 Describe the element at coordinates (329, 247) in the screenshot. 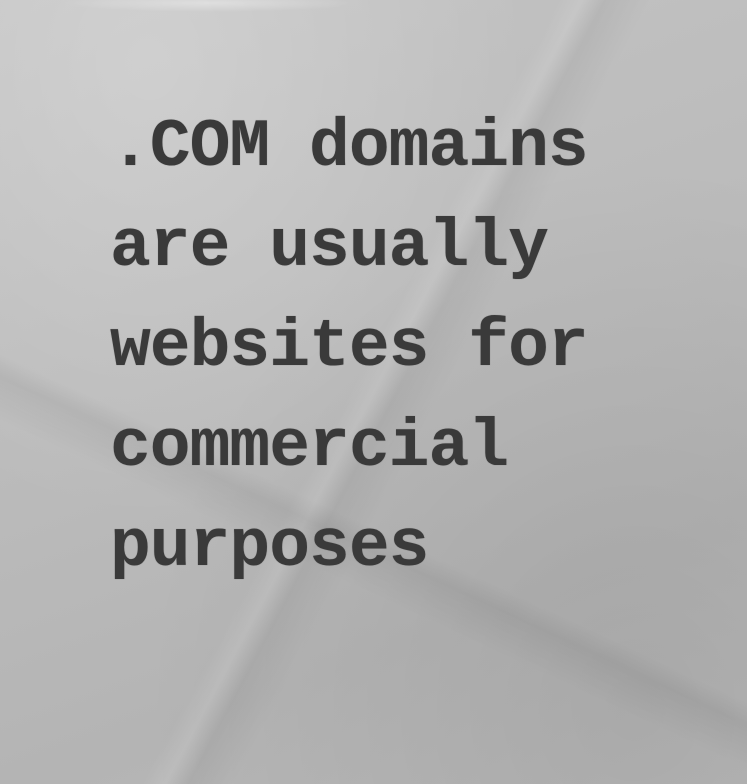

I see `message-line-2: are usually` at that location.